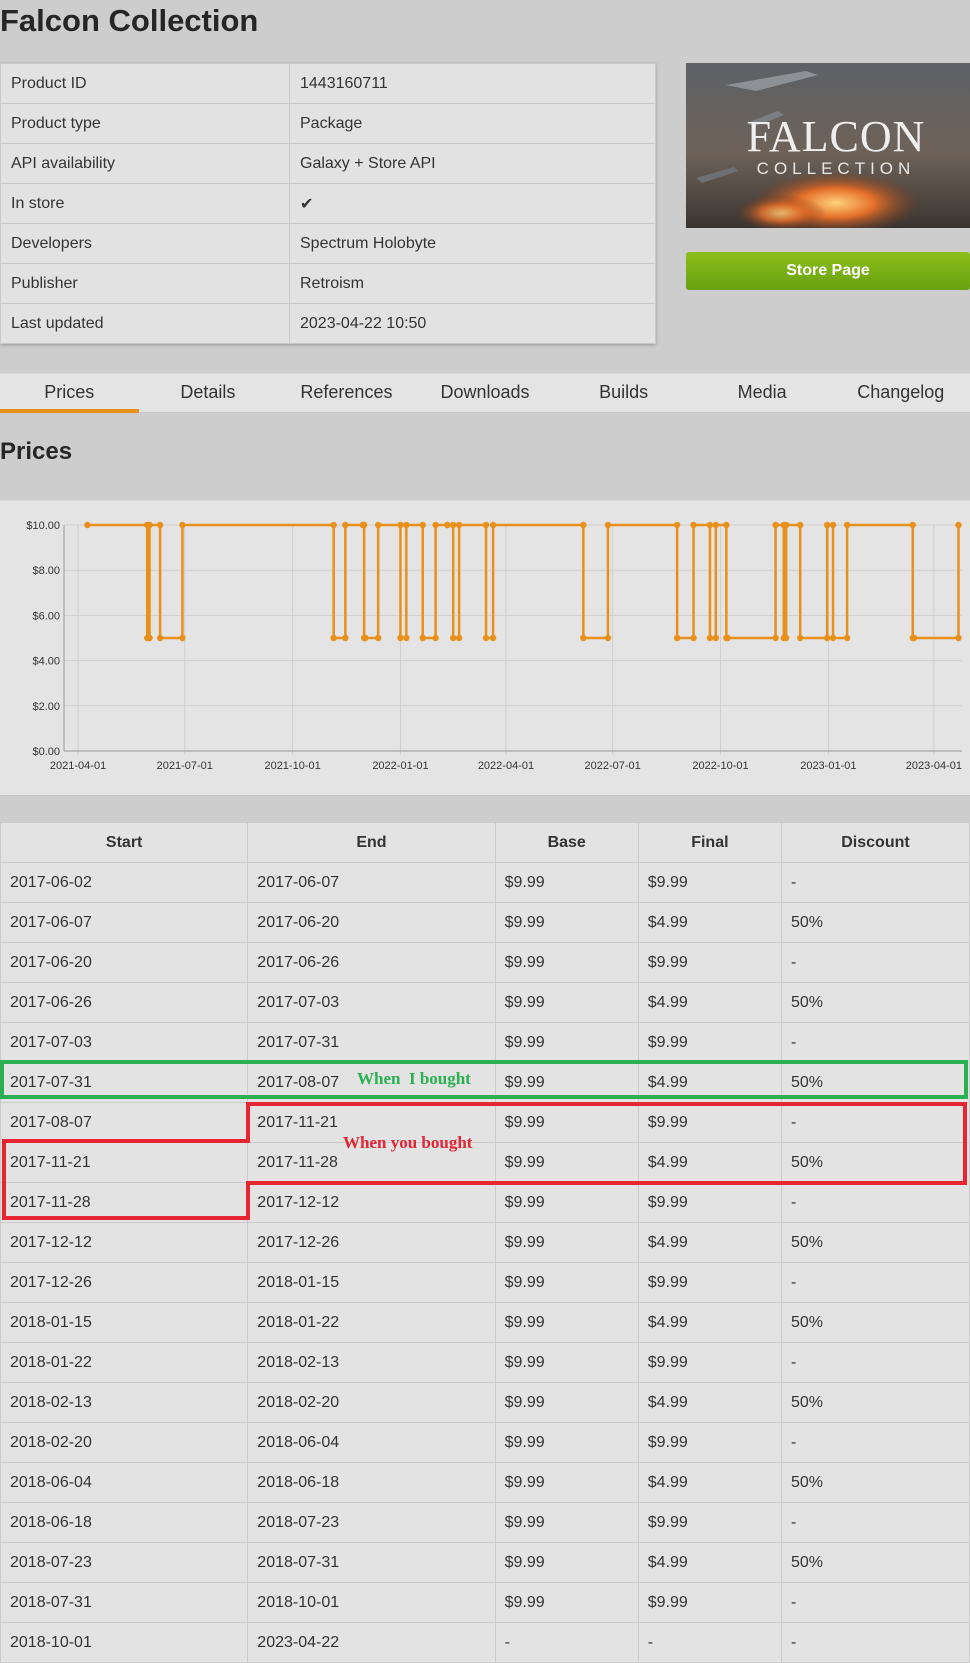 The height and width of the screenshot is (1663, 970). What do you see at coordinates (346, 393) in the screenshot?
I see `tab-references: References` at bounding box center [346, 393].